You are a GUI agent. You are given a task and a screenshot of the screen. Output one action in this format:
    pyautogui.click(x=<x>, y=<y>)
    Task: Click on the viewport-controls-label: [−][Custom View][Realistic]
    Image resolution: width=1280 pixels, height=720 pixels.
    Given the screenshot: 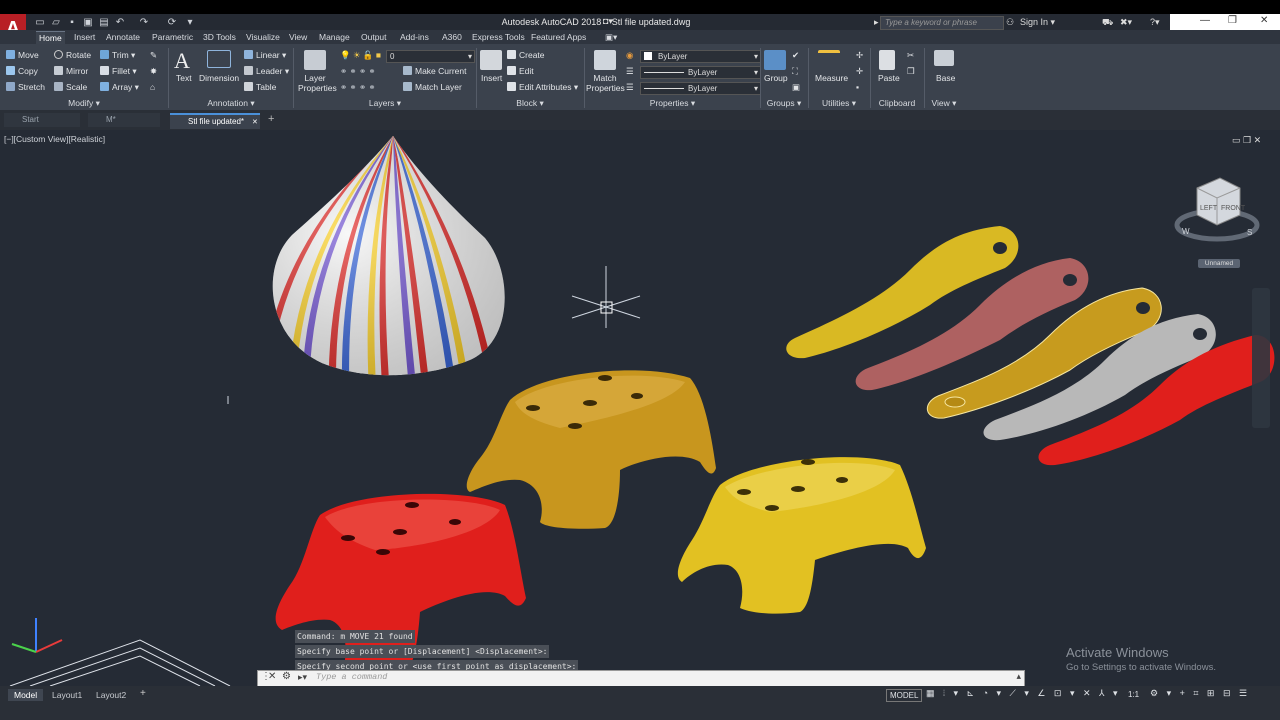 What is the action you would take?
    pyautogui.click(x=54, y=139)
    